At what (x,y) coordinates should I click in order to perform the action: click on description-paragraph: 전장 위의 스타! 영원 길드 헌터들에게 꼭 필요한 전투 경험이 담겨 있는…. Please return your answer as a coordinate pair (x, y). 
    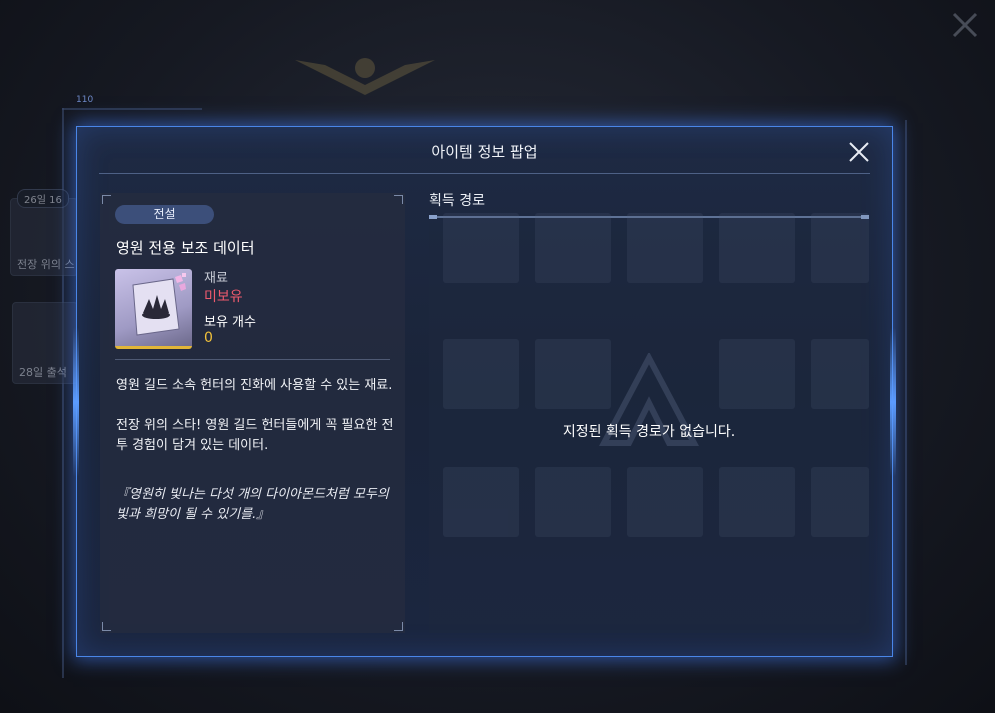
    Looking at the image, I should click on (255, 435).